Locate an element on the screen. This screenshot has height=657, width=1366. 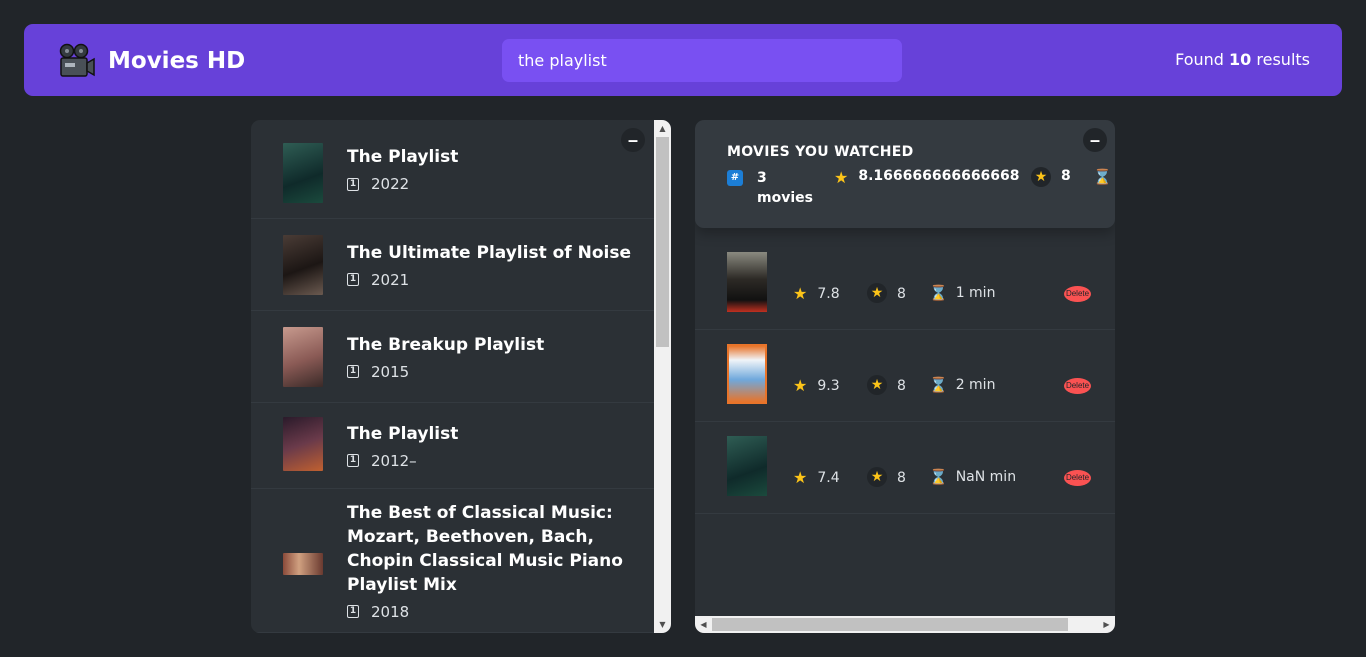
list-item: The Breakup Playlist 1 2015 is located at coordinates (452, 357).